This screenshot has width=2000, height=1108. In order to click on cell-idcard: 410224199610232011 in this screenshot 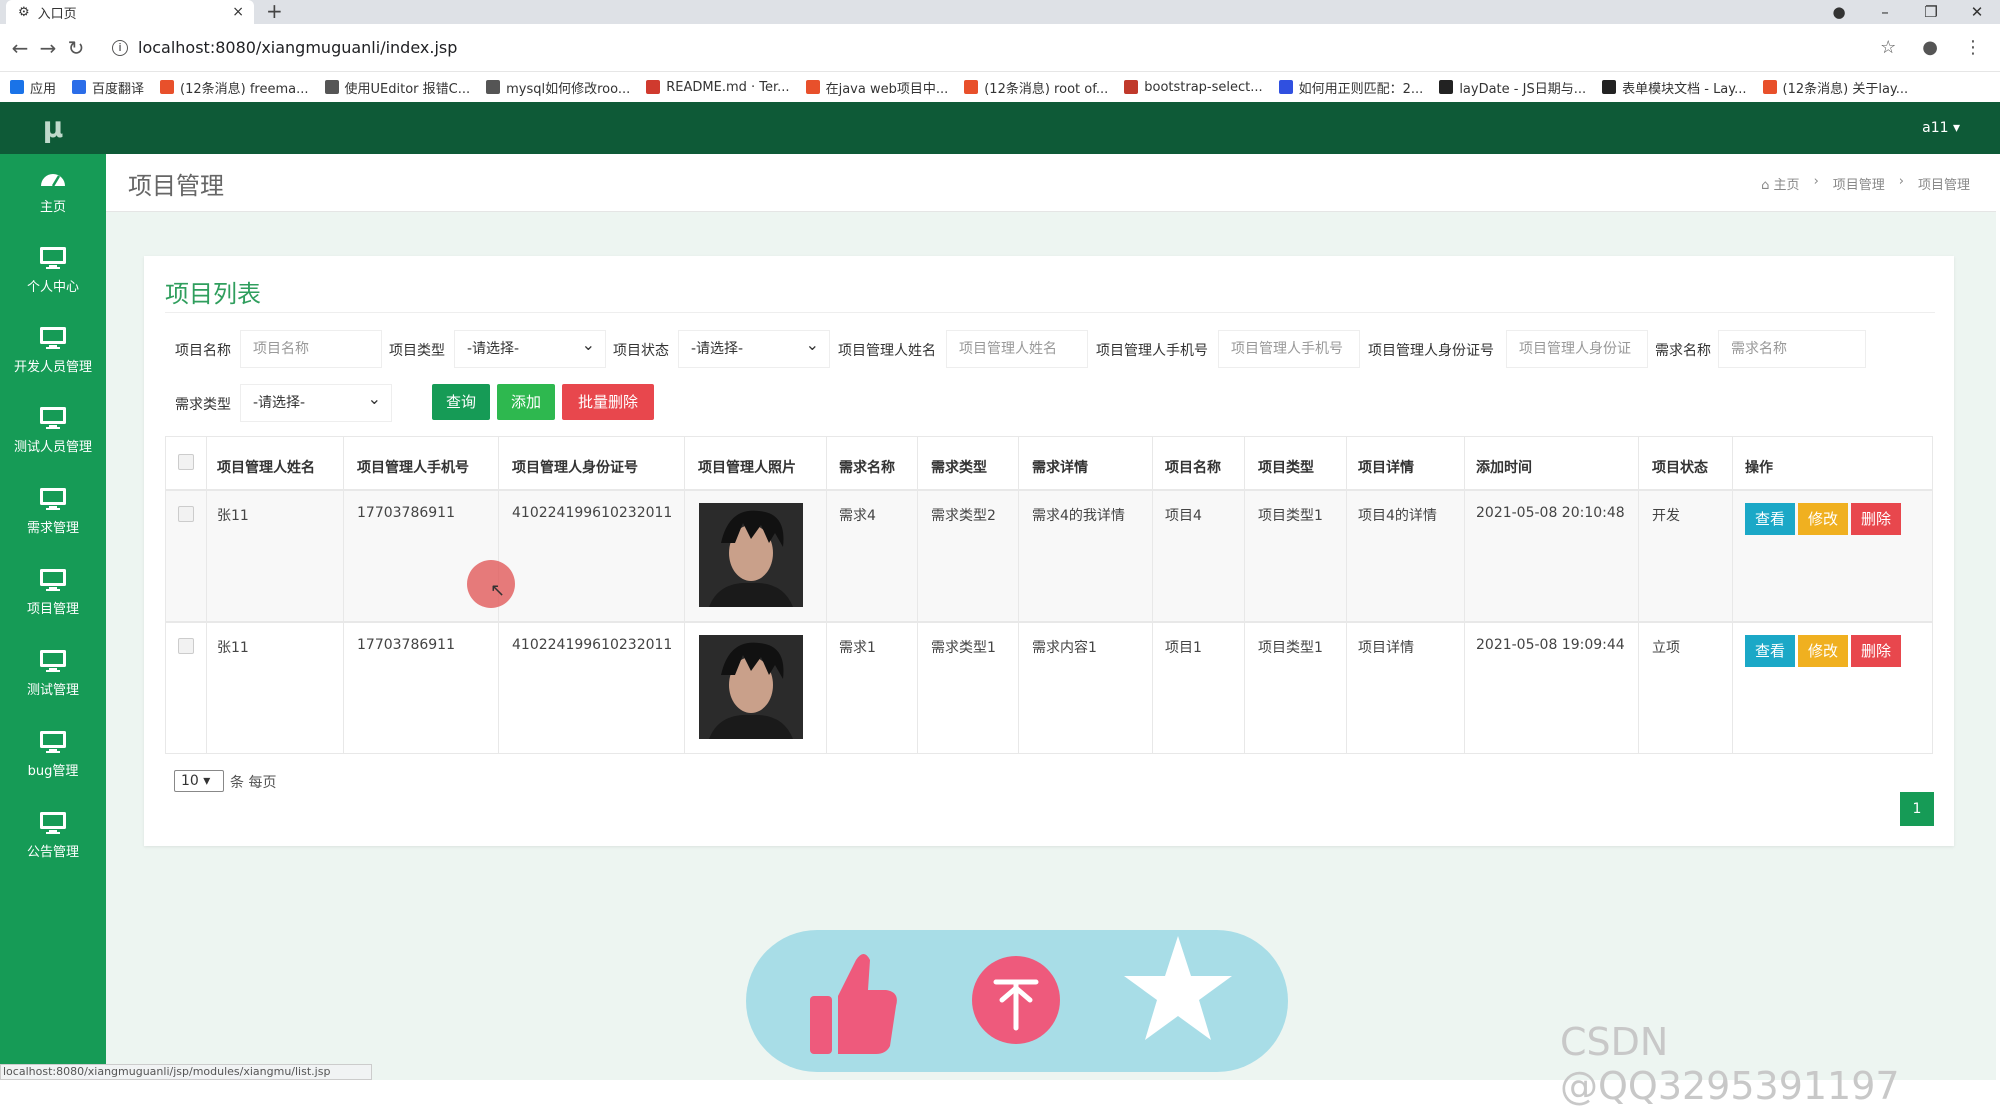, I will do `click(592, 513)`.